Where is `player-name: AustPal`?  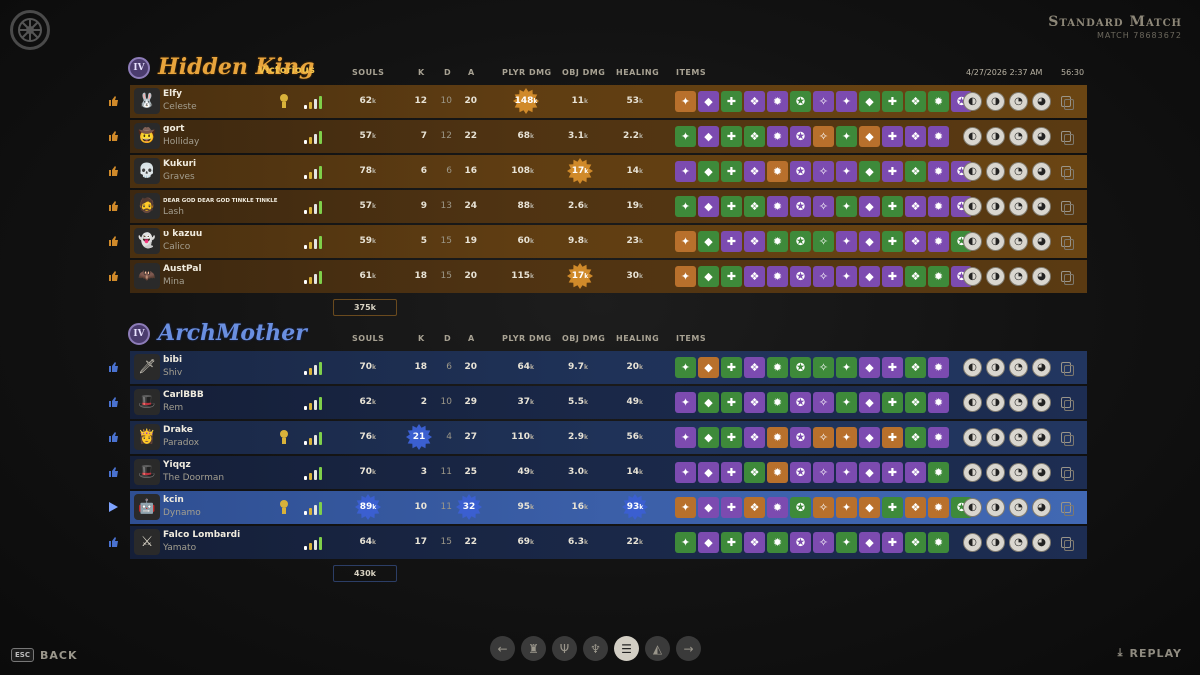 player-name: AustPal is located at coordinates (182, 269).